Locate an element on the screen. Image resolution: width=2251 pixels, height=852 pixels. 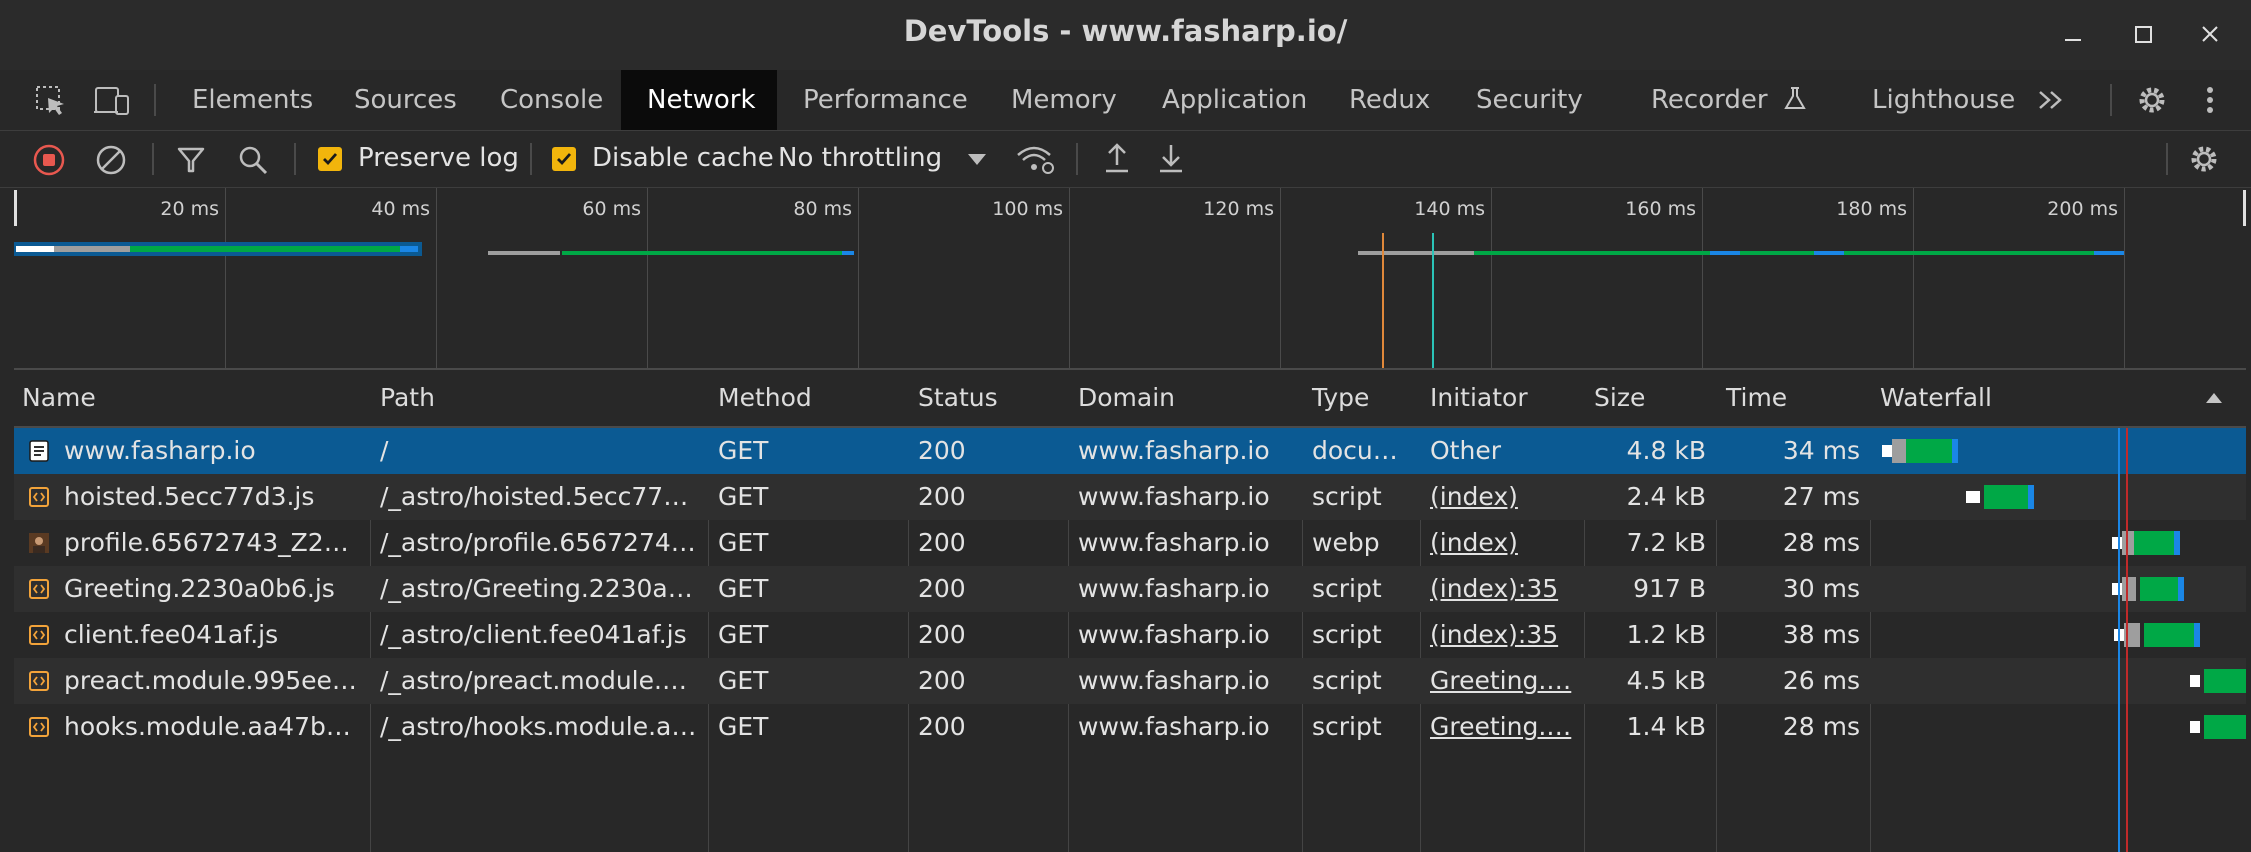
more-tabs-chevron-icon is located at coordinates (2052, 100).